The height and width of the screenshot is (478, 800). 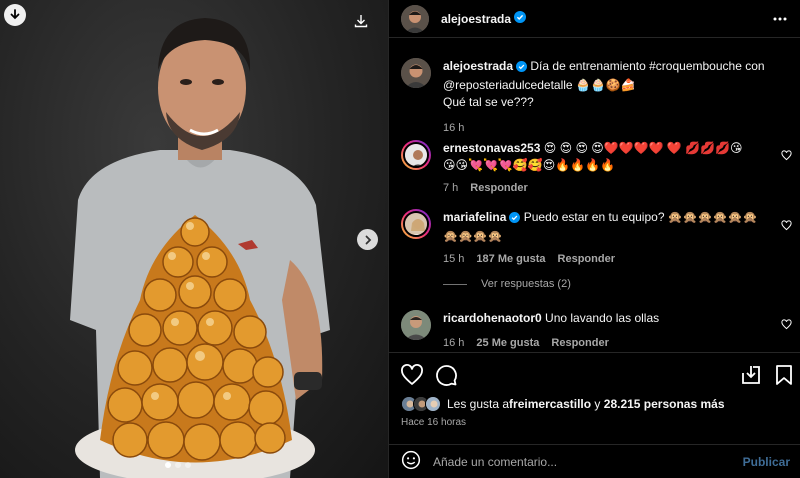 What do you see at coordinates (526, 284) in the screenshot?
I see `view-replies-label: Ver respuestas (2)` at bounding box center [526, 284].